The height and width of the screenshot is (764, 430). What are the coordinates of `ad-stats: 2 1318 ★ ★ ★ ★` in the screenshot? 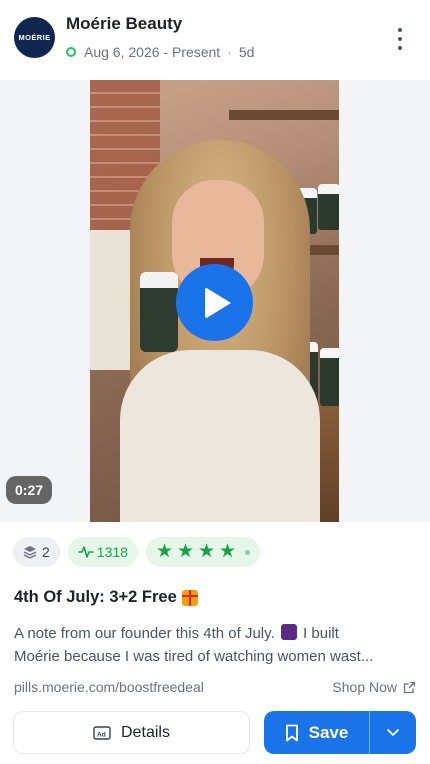 It's located at (136, 552).